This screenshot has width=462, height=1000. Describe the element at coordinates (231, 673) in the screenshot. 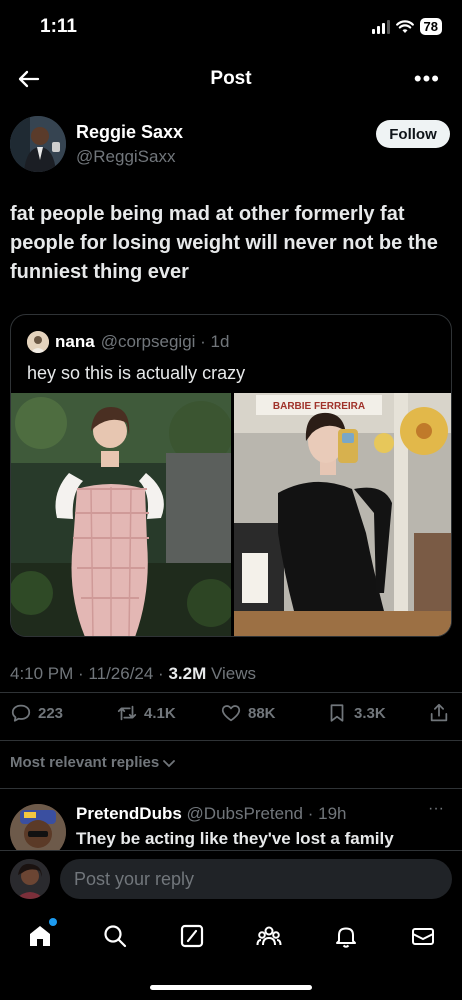

I see `views-label: Views` at that location.